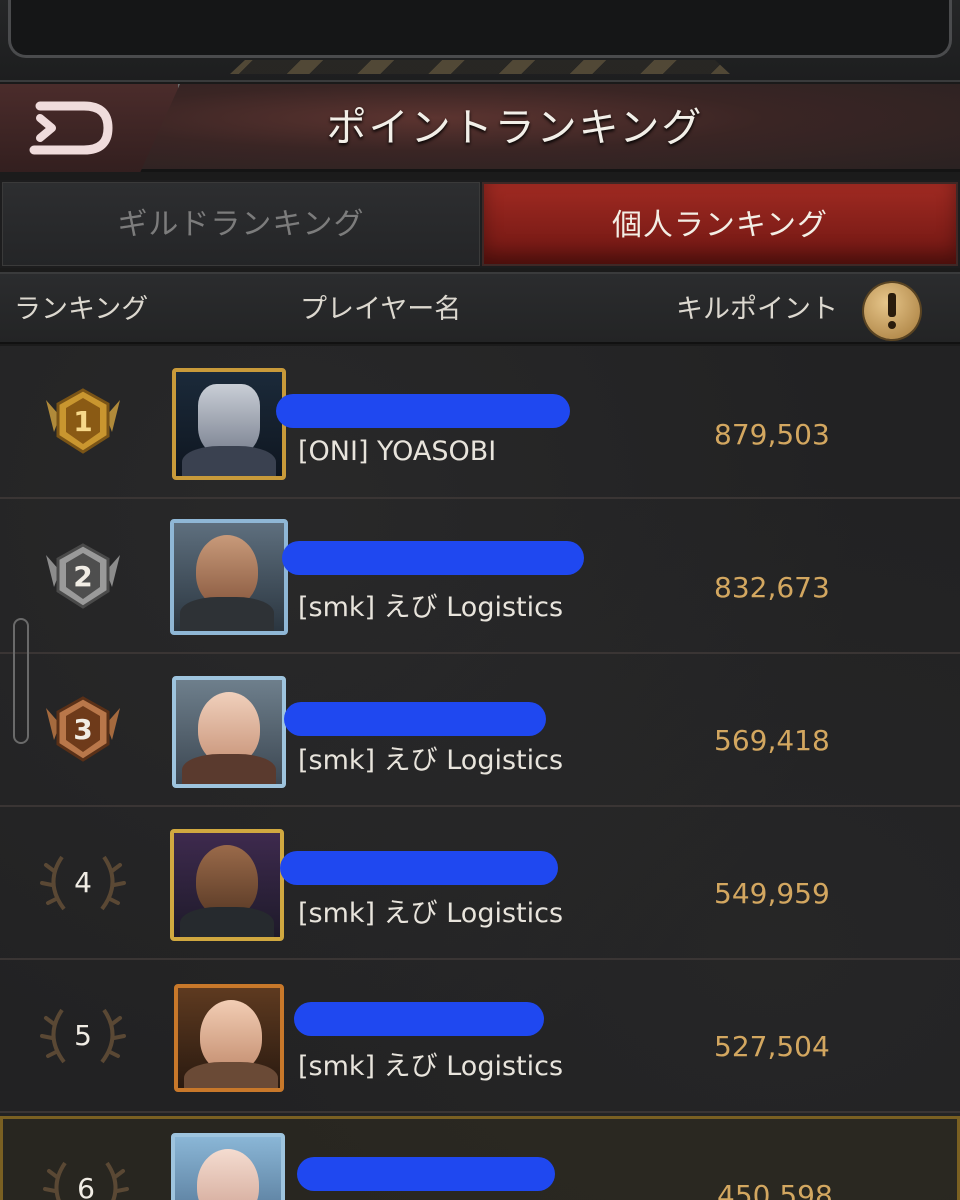 The image size is (960, 1200). Describe the element at coordinates (480, 308) in the screenshot. I see `table-header: ランキング プレイヤー名 キルポイント` at that location.